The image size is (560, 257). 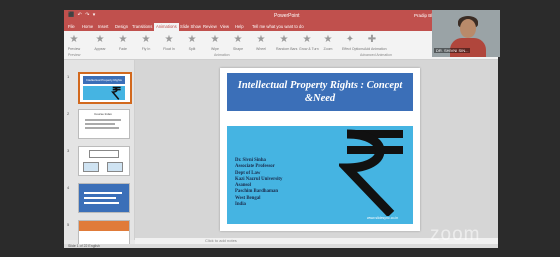 What do you see at coordinates (372, 40) in the screenshot?
I see `add-animation-icon: ✚` at bounding box center [372, 40].